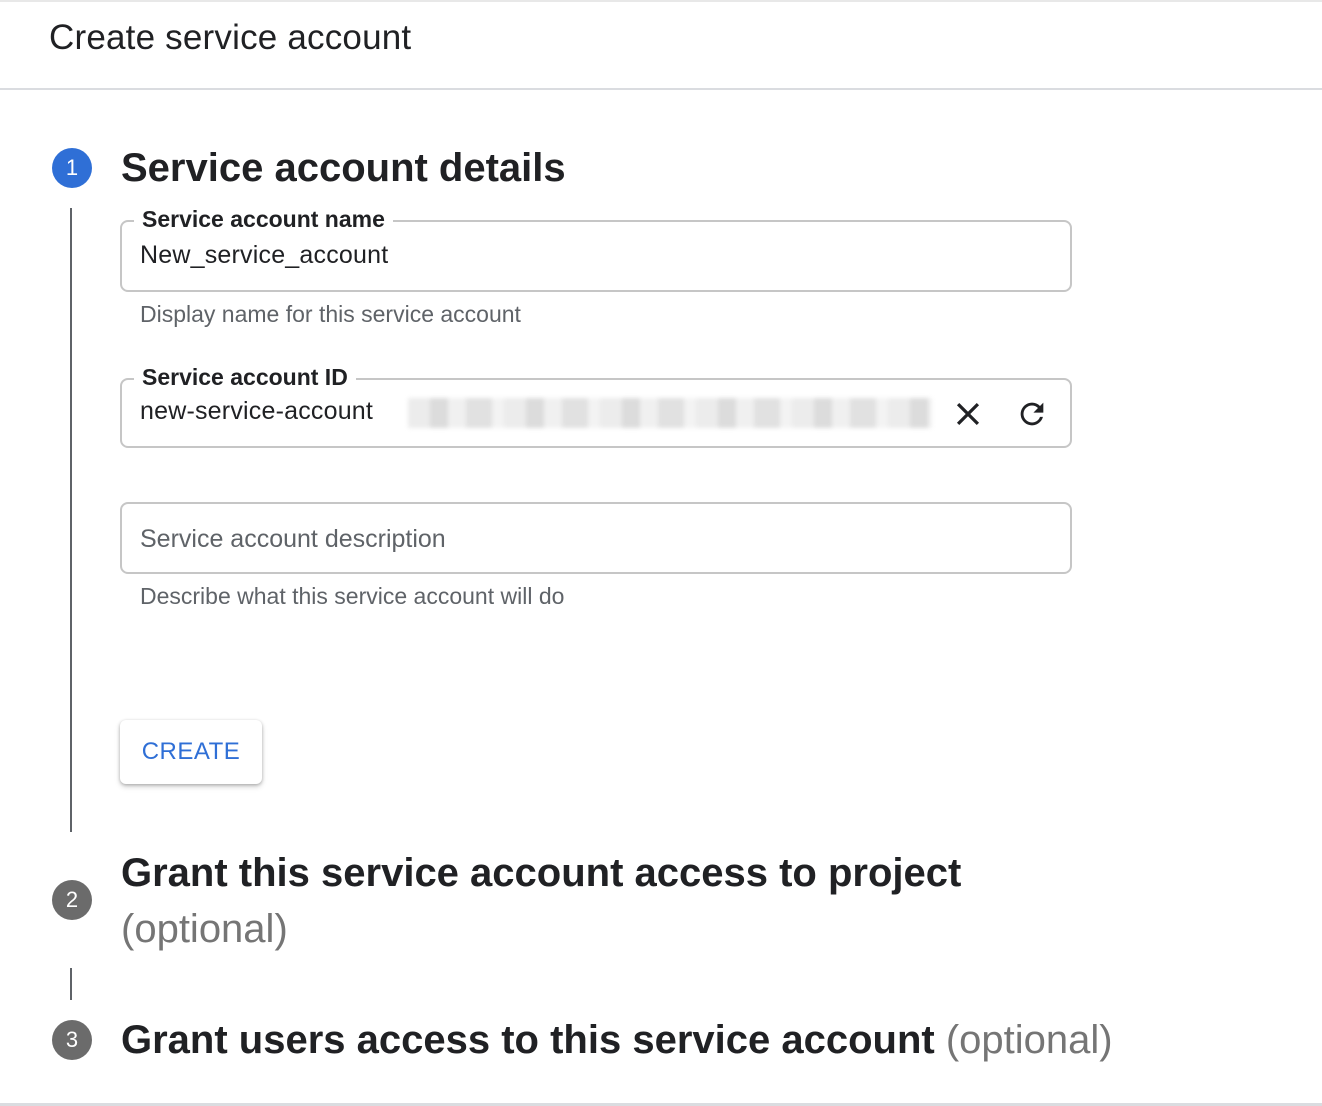  What do you see at coordinates (191, 752) in the screenshot?
I see `create-button: CREATE` at bounding box center [191, 752].